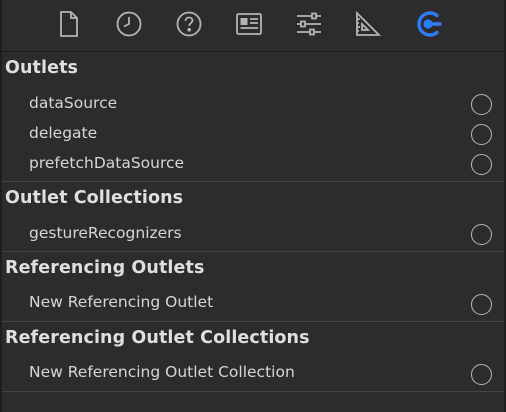 Image resolution: width=506 pixels, height=412 pixels. I want to click on ruler-icon, so click(368, 24).